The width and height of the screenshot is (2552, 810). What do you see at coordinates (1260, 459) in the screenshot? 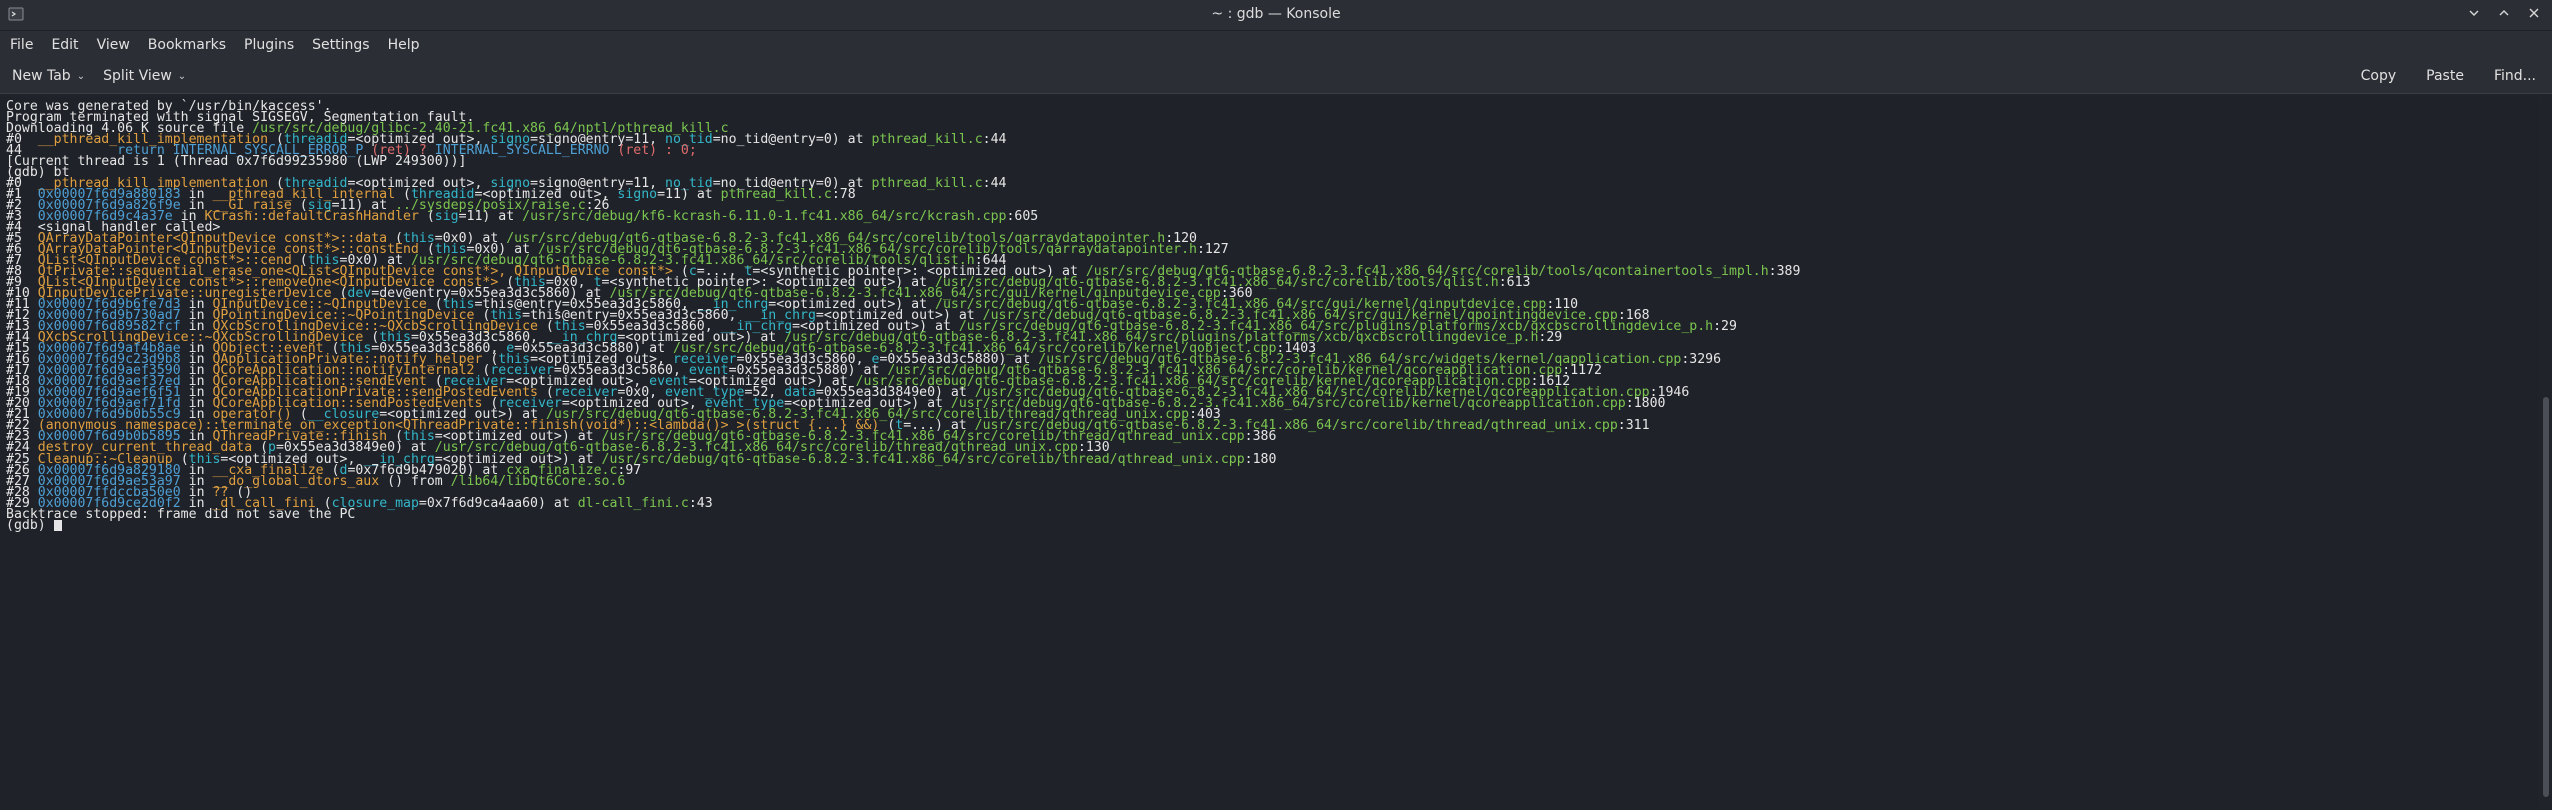
I see `terminal-text: :180` at bounding box center [1260, 459].